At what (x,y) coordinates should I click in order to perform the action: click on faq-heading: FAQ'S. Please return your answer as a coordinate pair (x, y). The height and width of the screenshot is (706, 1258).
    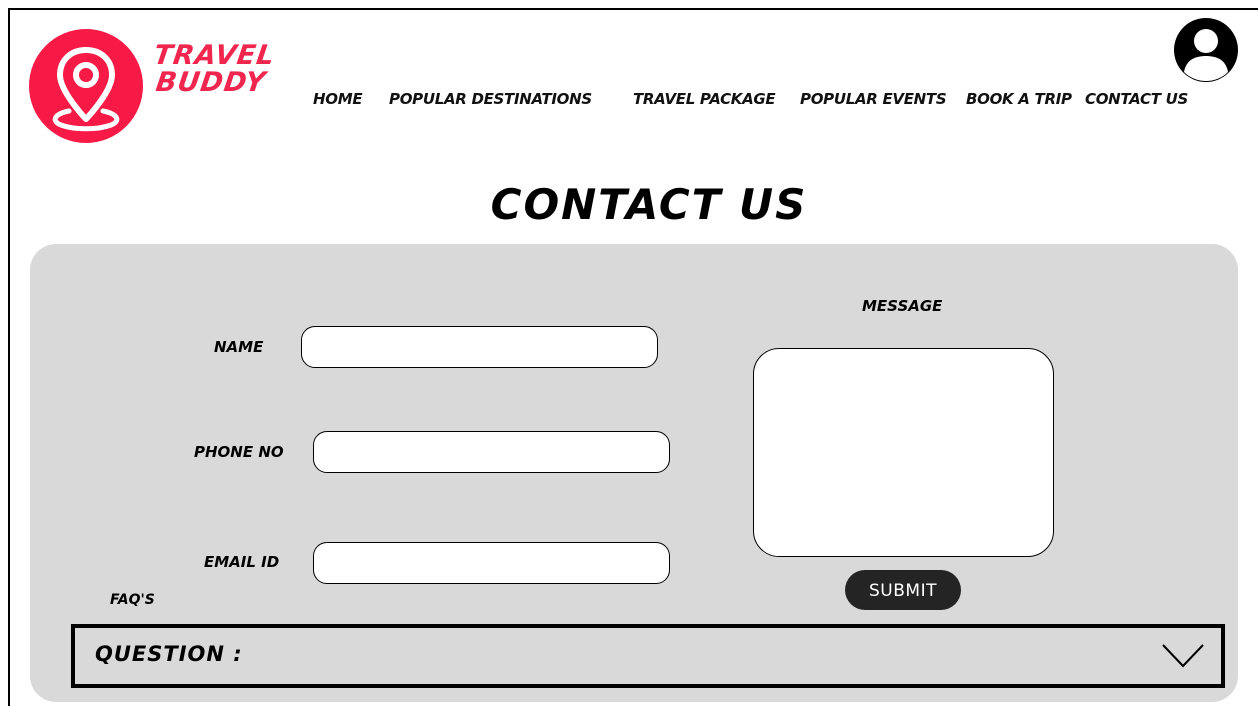
    Looking at the image, I should click on (132, 600).